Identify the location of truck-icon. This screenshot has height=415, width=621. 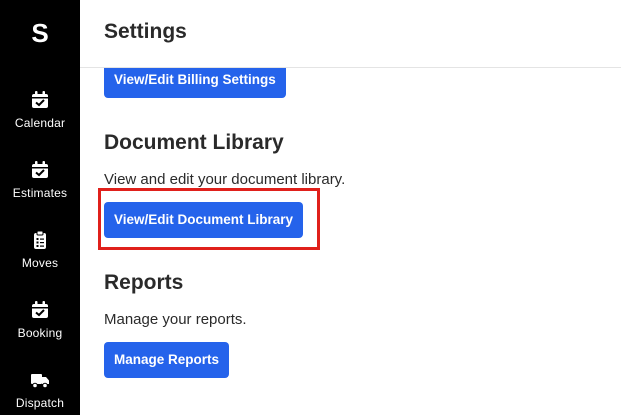
(40, 381).